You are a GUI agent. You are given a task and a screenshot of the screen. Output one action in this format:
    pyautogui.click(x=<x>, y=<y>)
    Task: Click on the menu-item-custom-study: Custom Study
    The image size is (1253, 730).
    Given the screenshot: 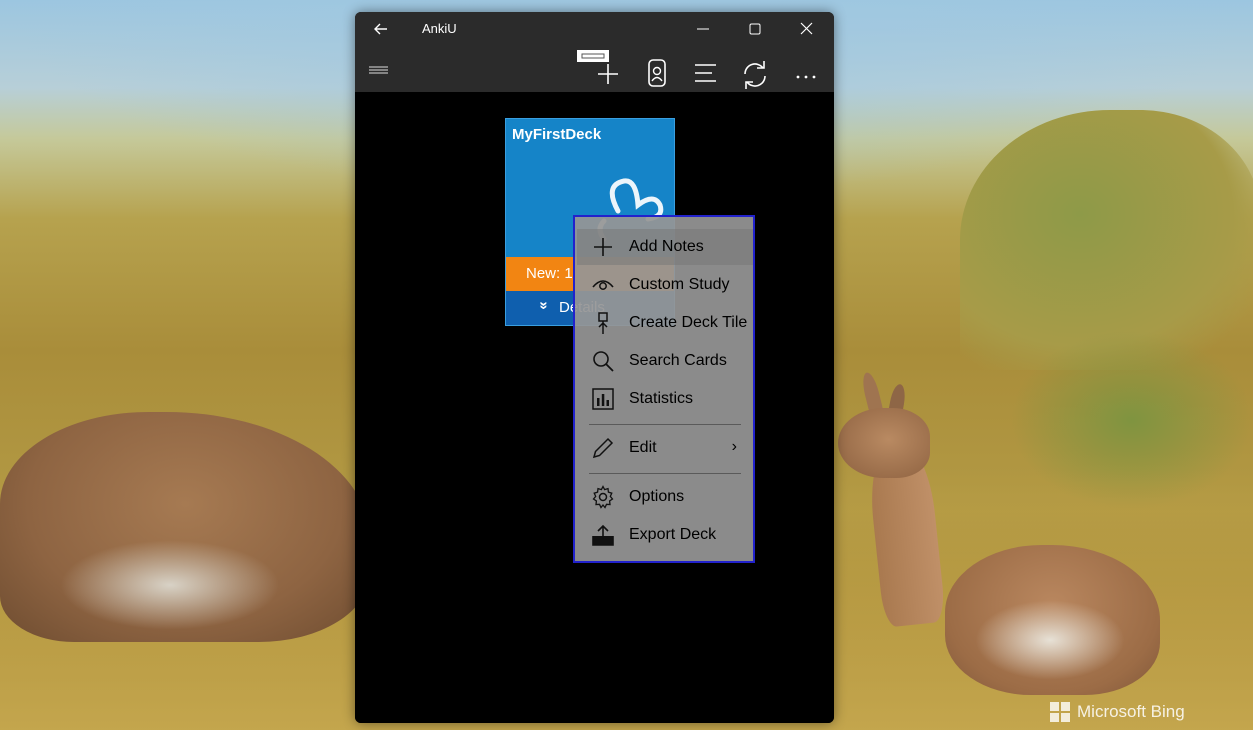 What is the action you would take?
    pyautogui.click(x=665, y=285)
    